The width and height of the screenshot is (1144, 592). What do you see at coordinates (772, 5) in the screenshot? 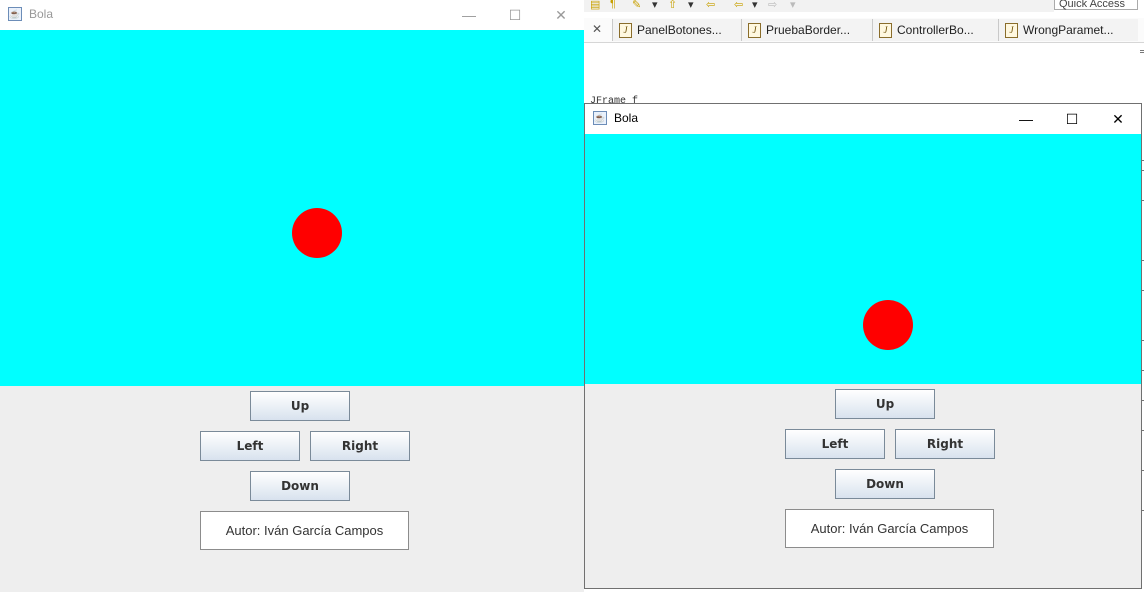
I see `forward-arrow-icon: ⇨` at bounding box center [772, 5].